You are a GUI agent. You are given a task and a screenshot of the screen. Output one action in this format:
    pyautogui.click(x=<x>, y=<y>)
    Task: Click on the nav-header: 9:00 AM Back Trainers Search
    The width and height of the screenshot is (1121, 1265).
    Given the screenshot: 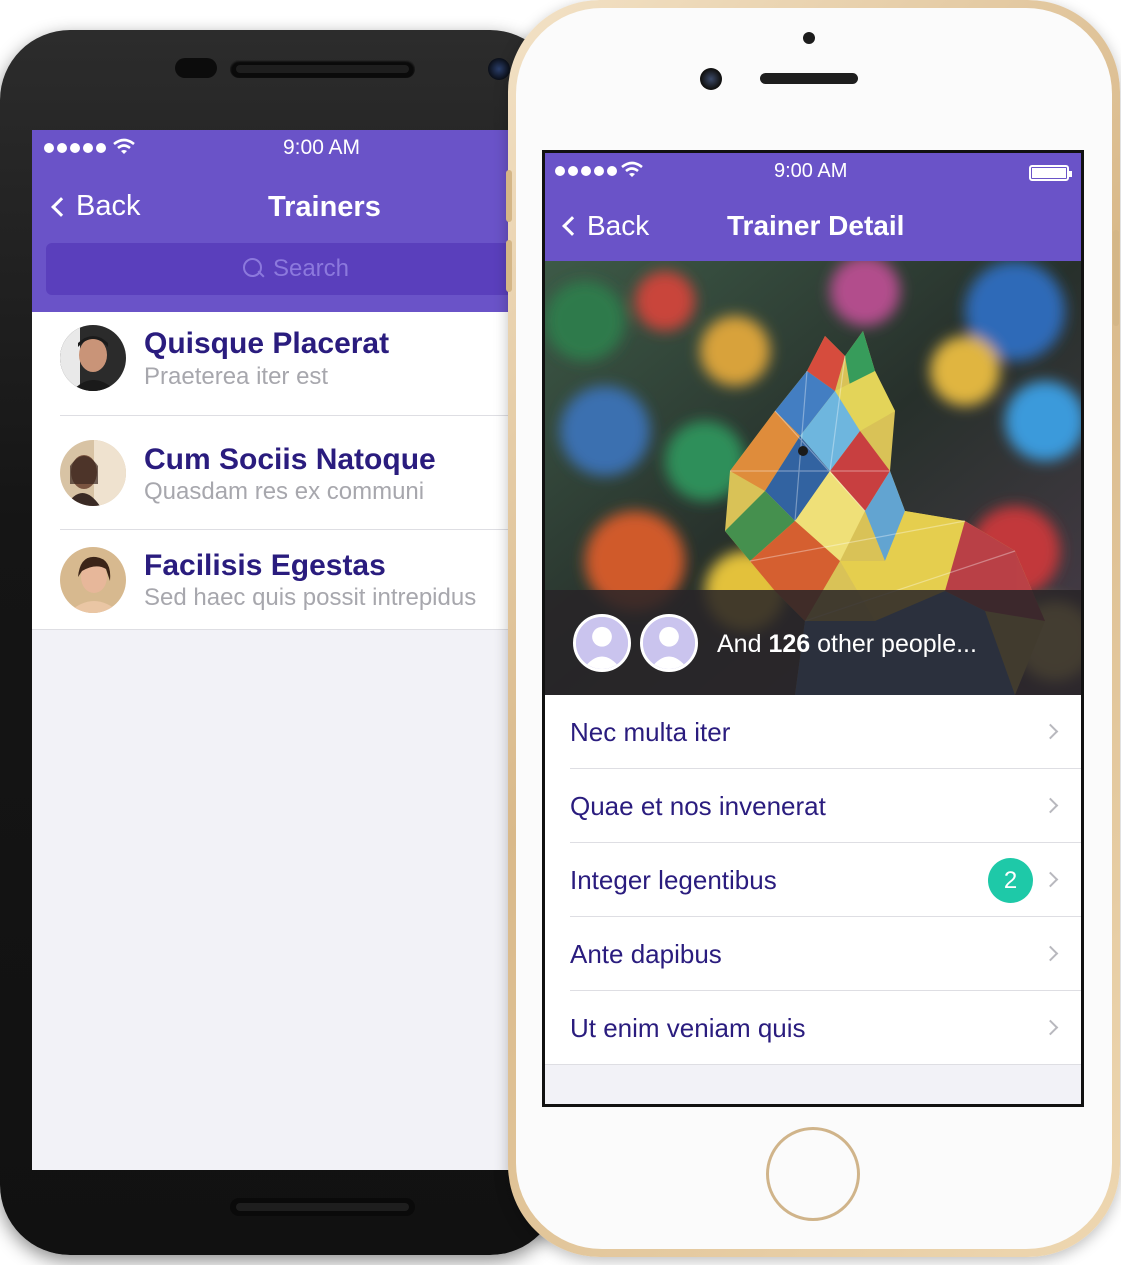 What is the action you would take?
    pyautogui.click(x=282, y=221)
    